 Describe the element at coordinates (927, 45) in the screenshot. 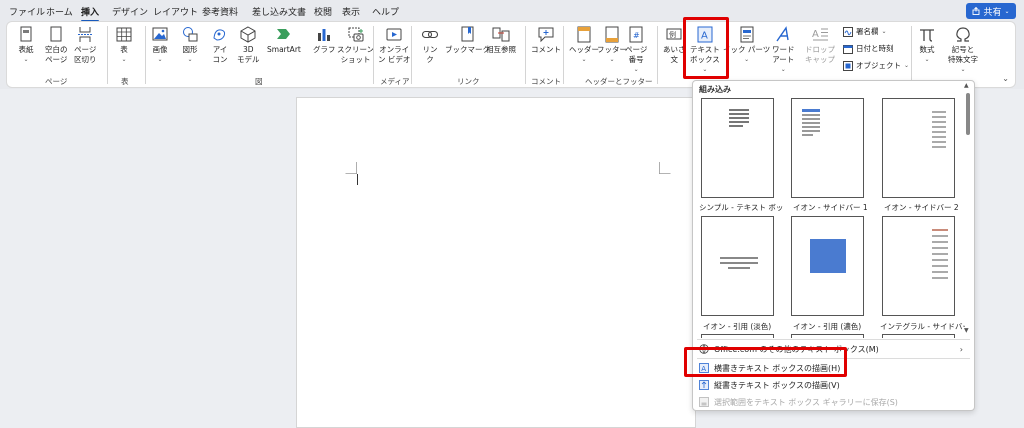

I see `equation-button: 数式 ⌄` at that location.